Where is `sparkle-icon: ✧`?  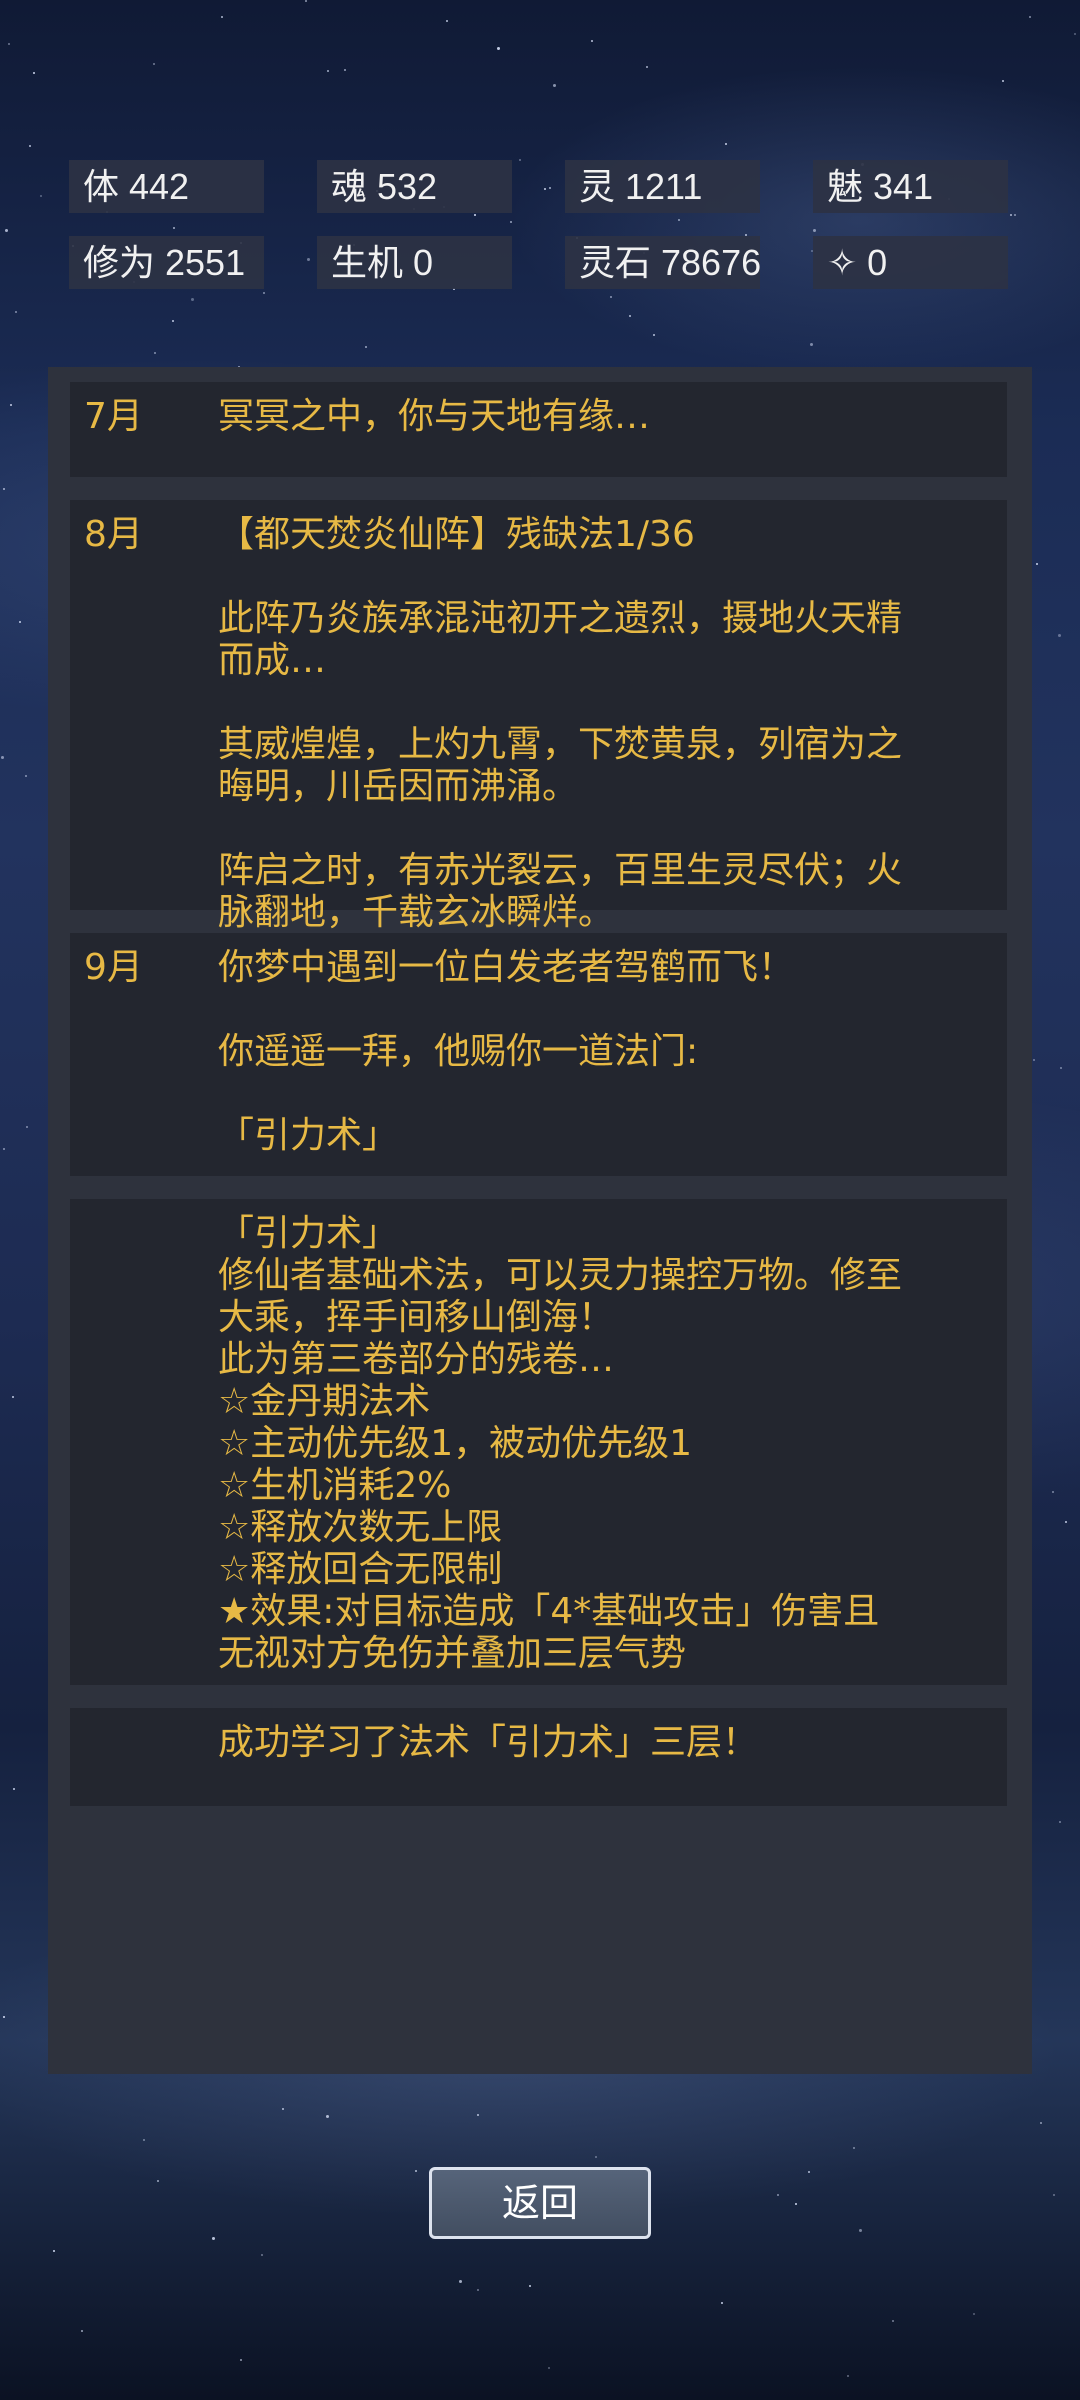
sparkle-icon: ✧ is located at coordinates (842, 262).